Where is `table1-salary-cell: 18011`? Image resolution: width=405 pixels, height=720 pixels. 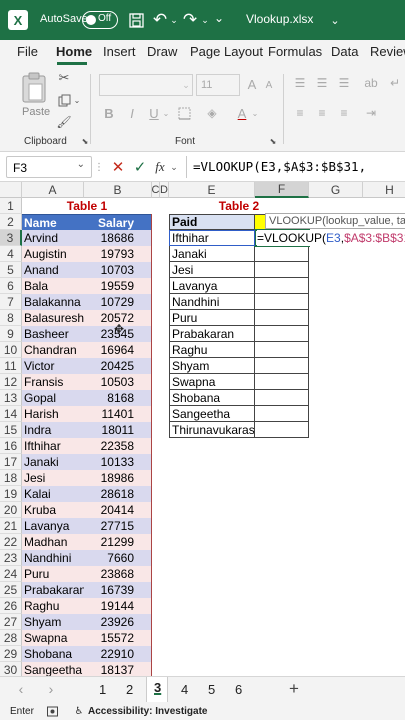
table1-salary-cell: 18011 is located at coordinates (118, 430).